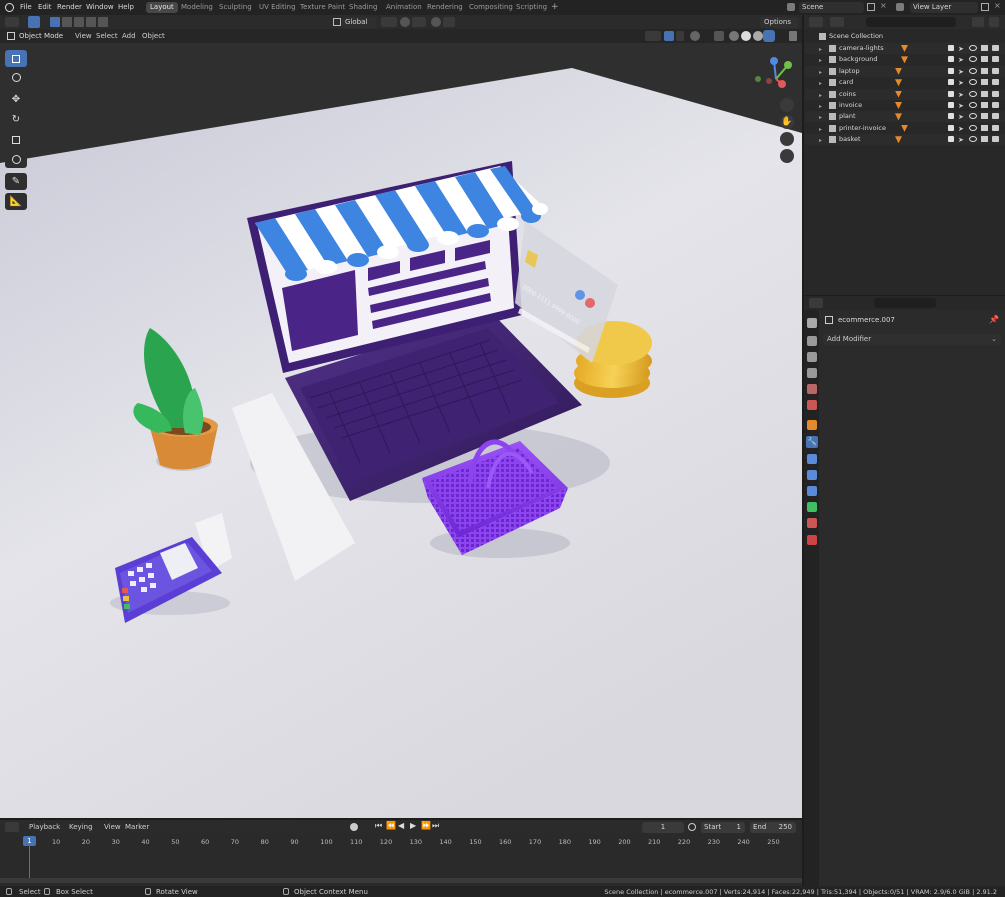 The image size is (1005, 897). I want to click on tab-texture-paint: Texture Paint, so click(322, 7).